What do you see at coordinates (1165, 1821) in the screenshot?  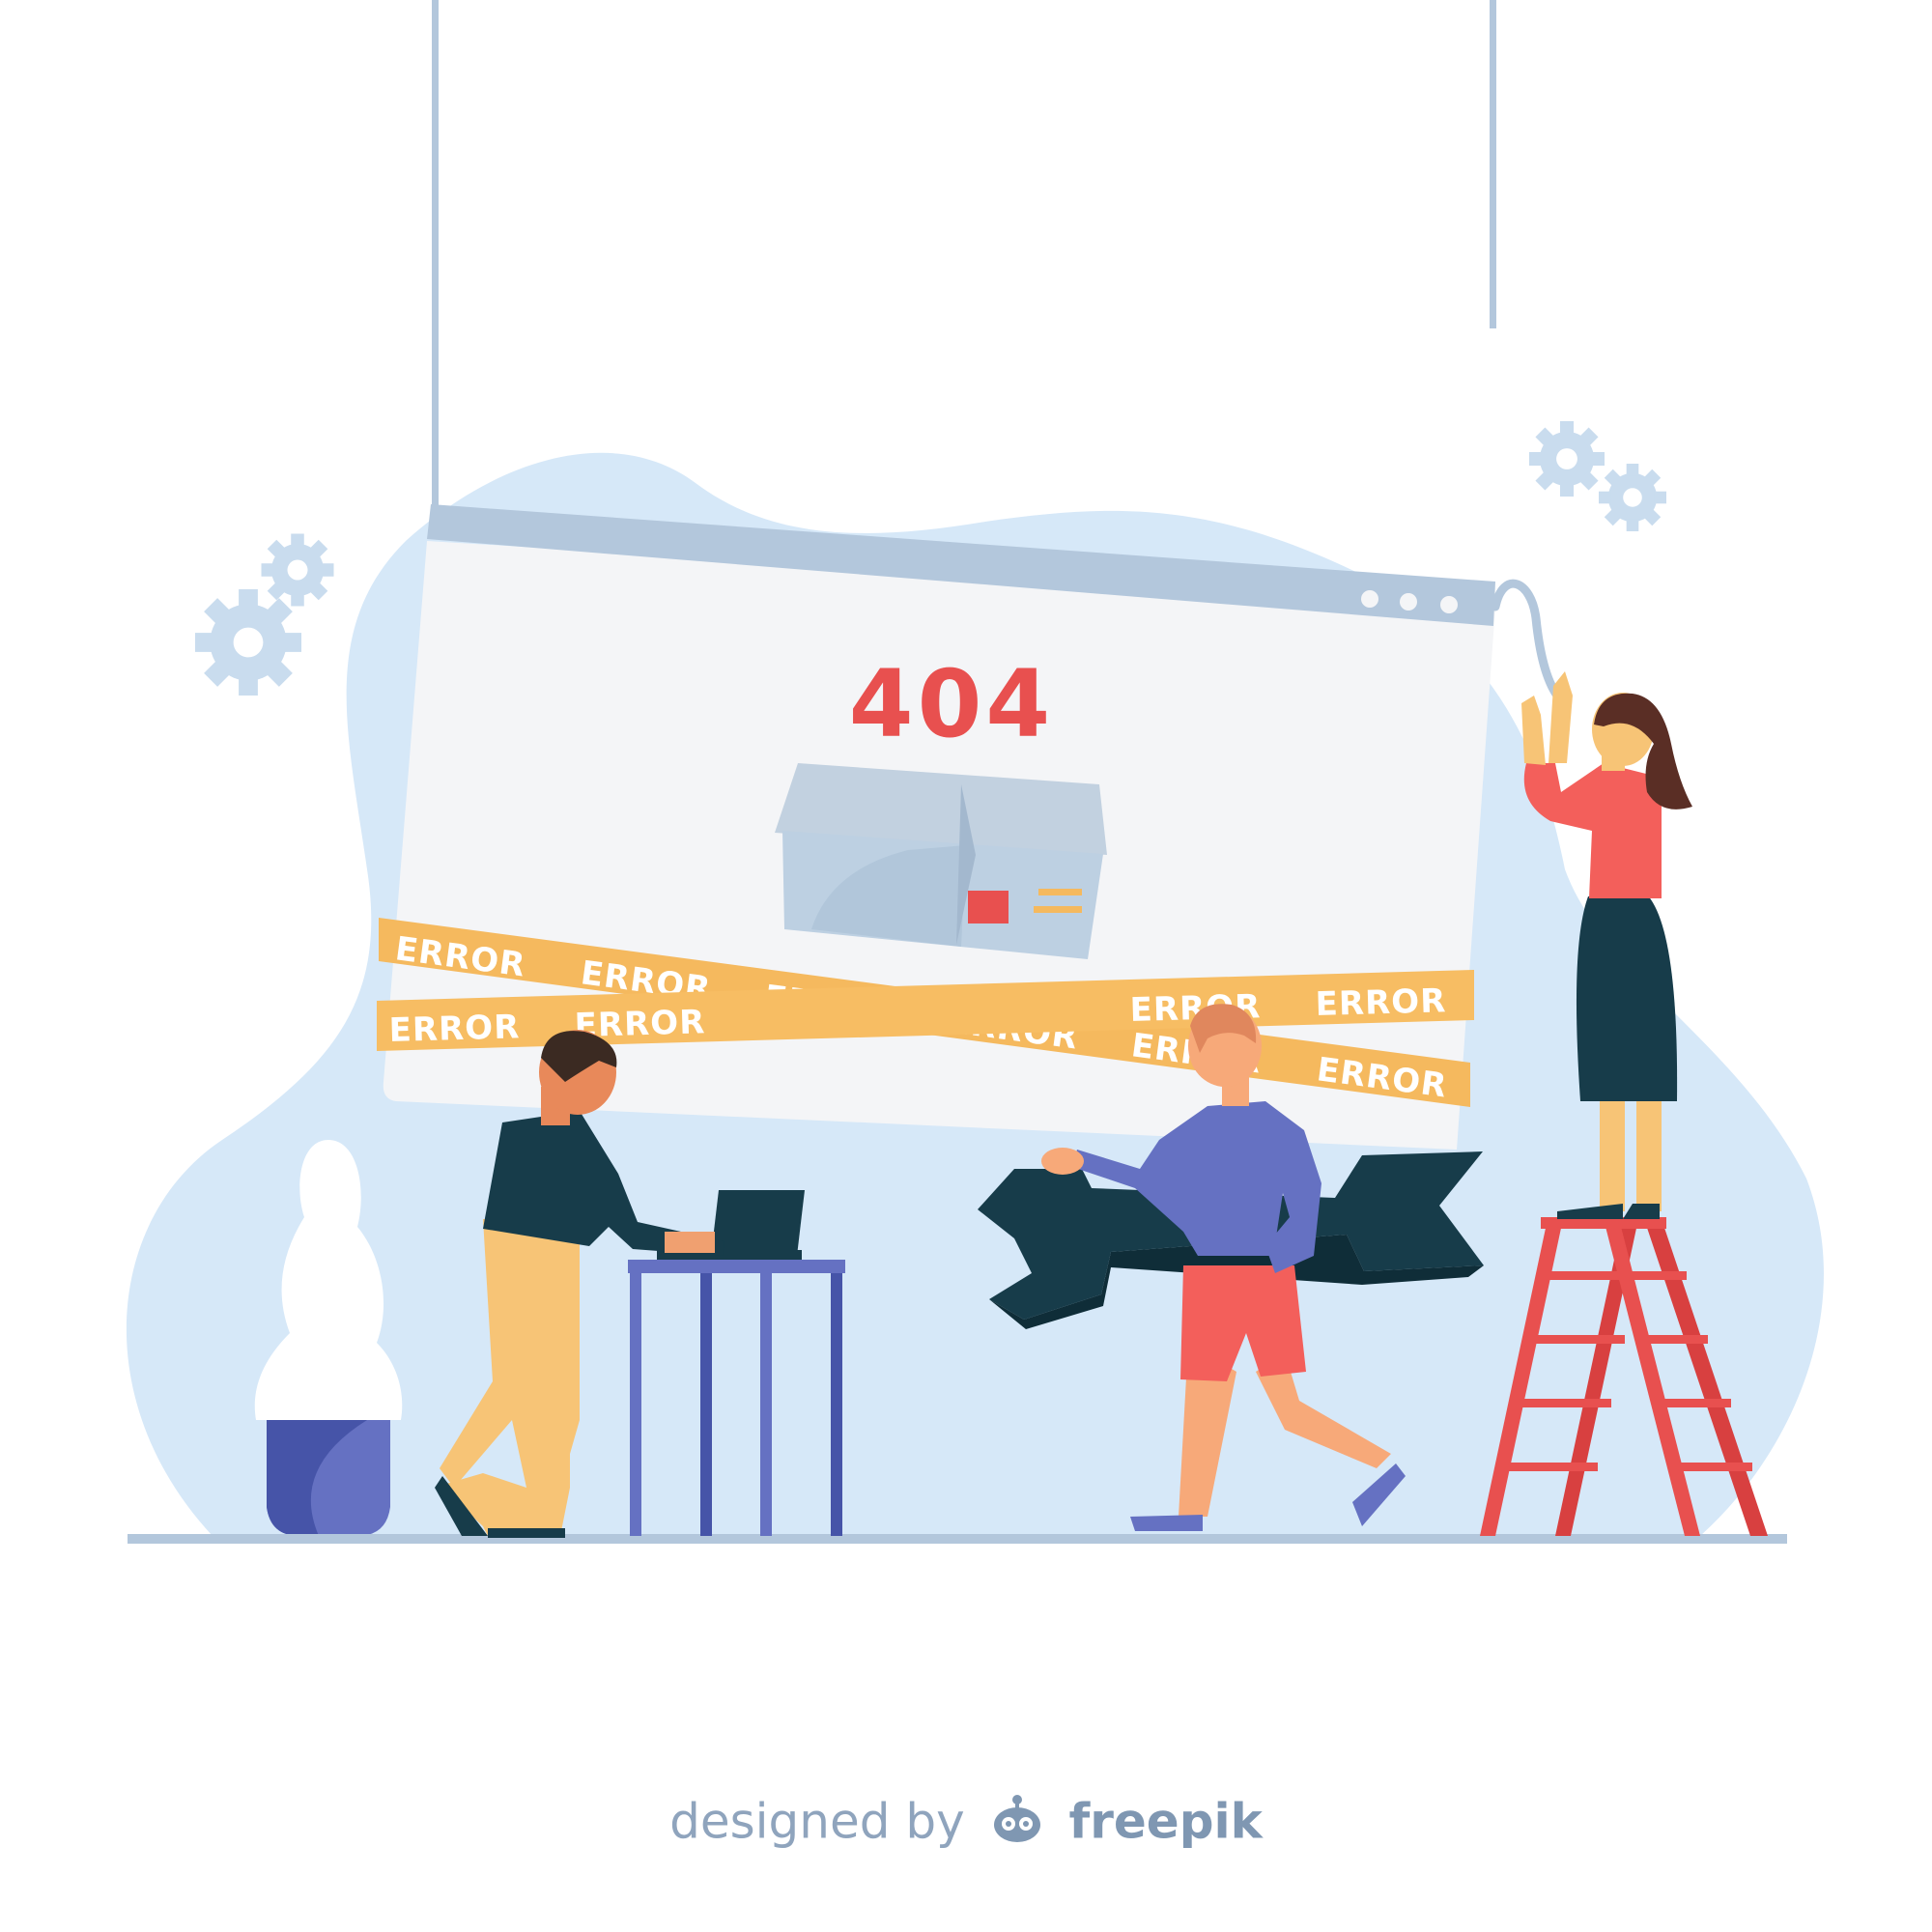 I see `brand-name: freepik` at bounding box center [1165, 1821].